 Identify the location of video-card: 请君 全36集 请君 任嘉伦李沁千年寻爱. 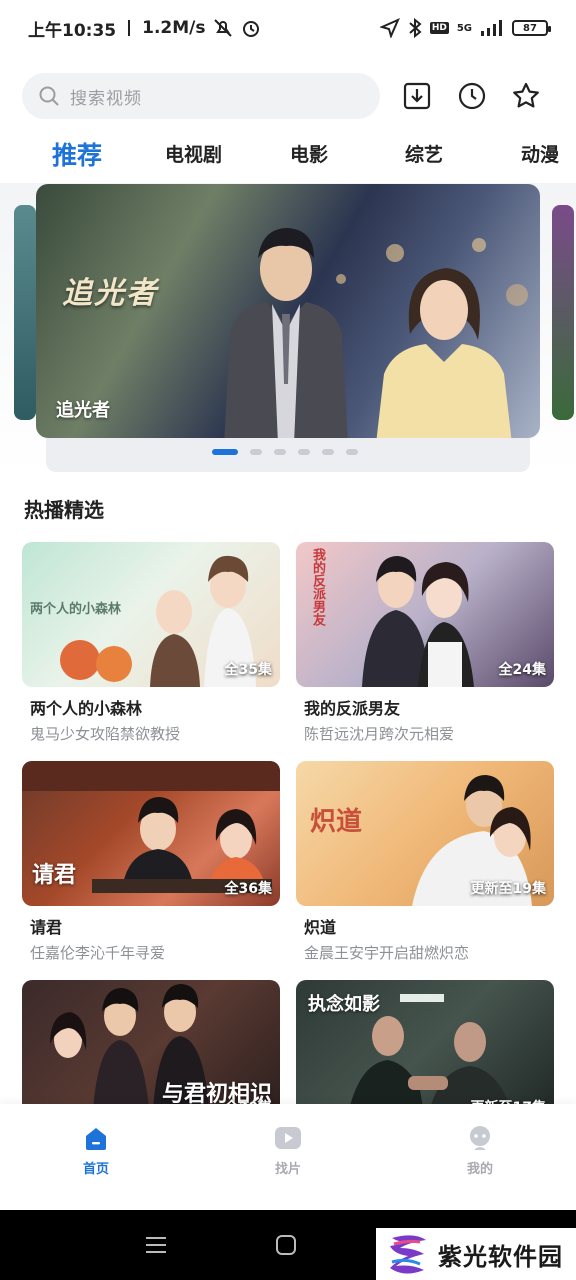
(151, 862).